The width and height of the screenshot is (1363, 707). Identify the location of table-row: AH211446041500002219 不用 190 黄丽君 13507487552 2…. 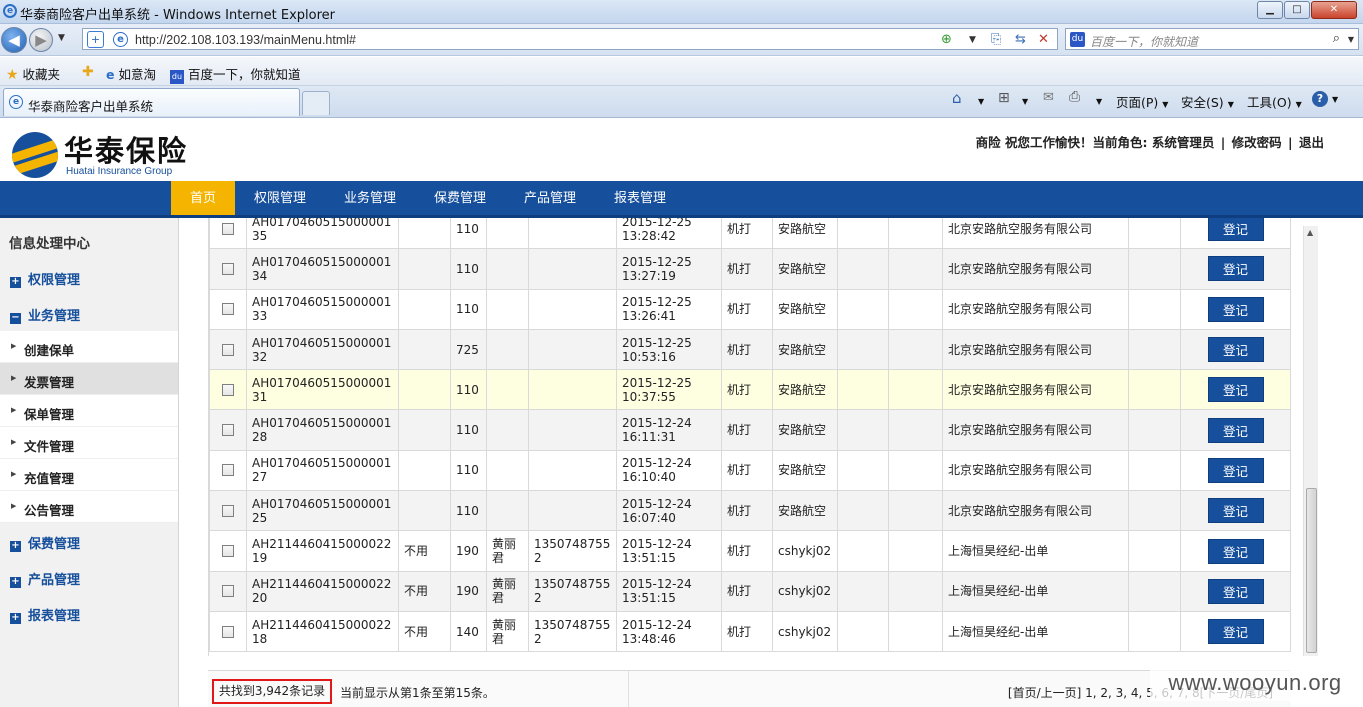
(750, 551).